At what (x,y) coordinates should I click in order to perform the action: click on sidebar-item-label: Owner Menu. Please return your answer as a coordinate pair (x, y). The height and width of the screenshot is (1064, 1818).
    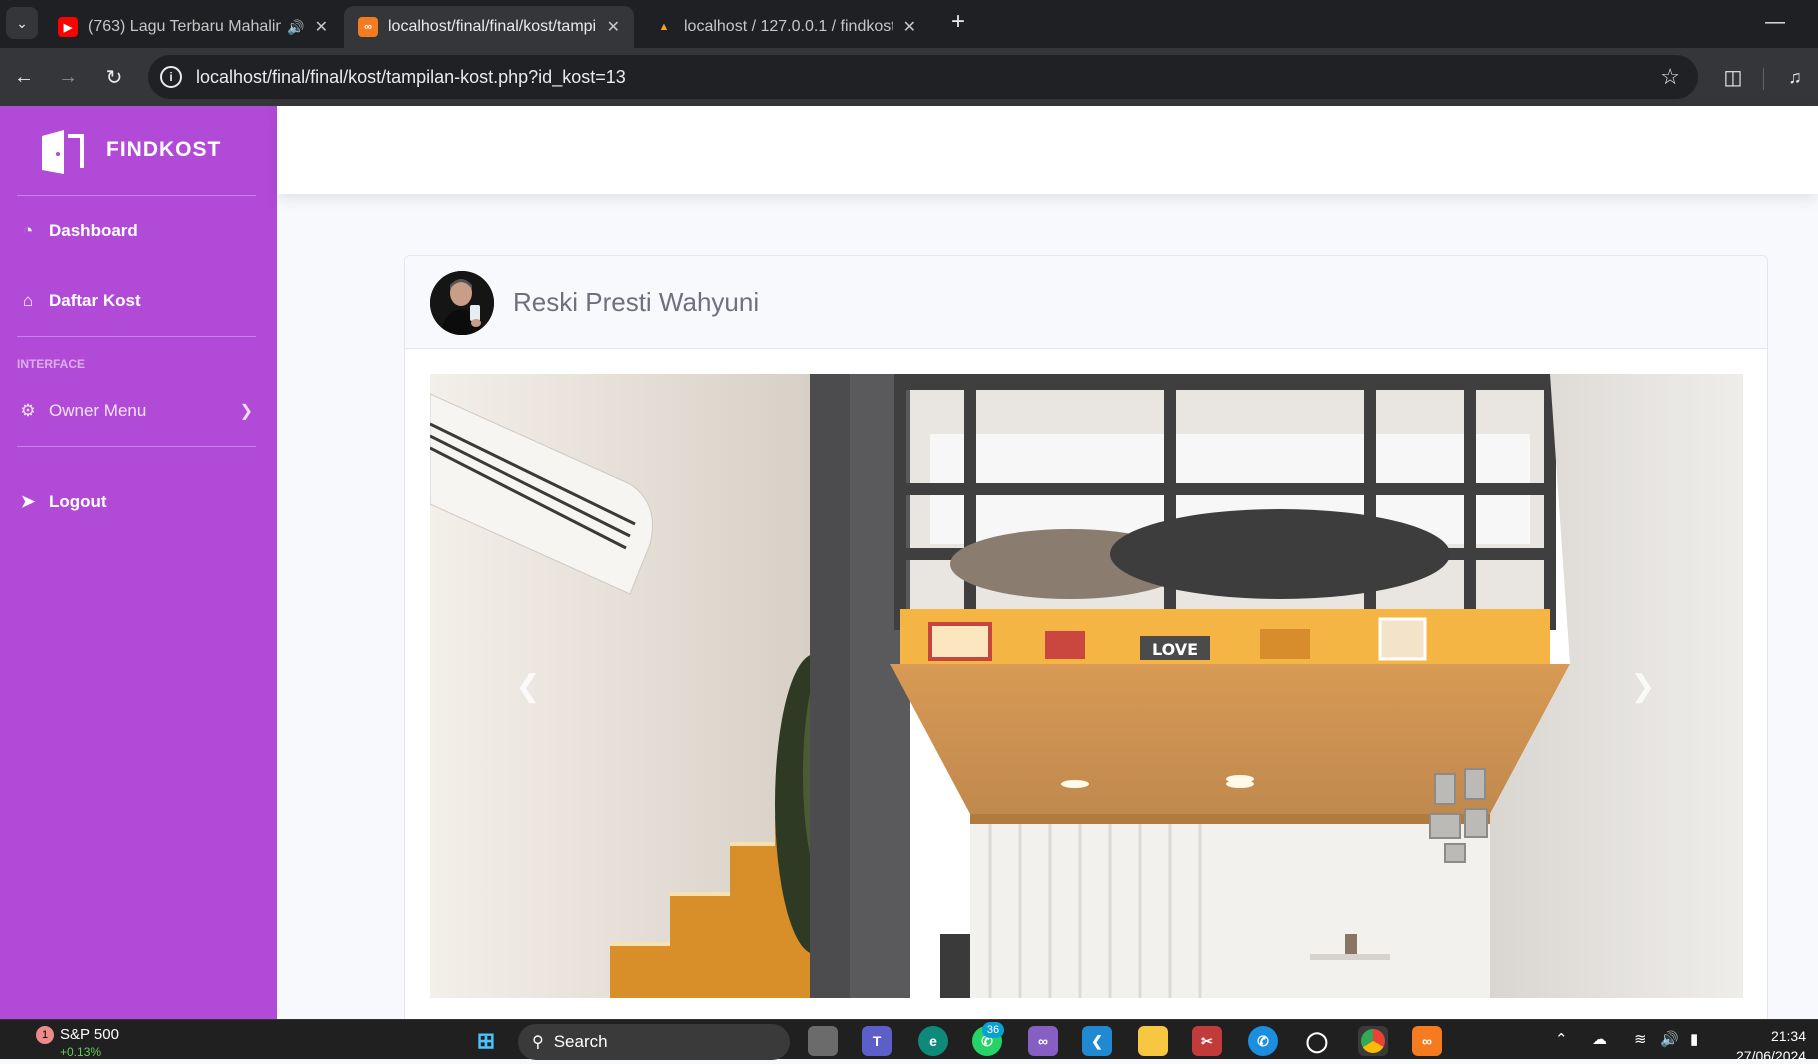
    Looking at the image, I should click on (98, 410).